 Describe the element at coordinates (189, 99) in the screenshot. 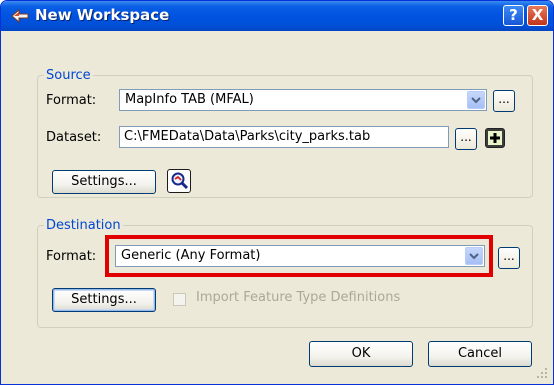

I see `source-format-value: MapInfo TAB (MFAL)` at that location.